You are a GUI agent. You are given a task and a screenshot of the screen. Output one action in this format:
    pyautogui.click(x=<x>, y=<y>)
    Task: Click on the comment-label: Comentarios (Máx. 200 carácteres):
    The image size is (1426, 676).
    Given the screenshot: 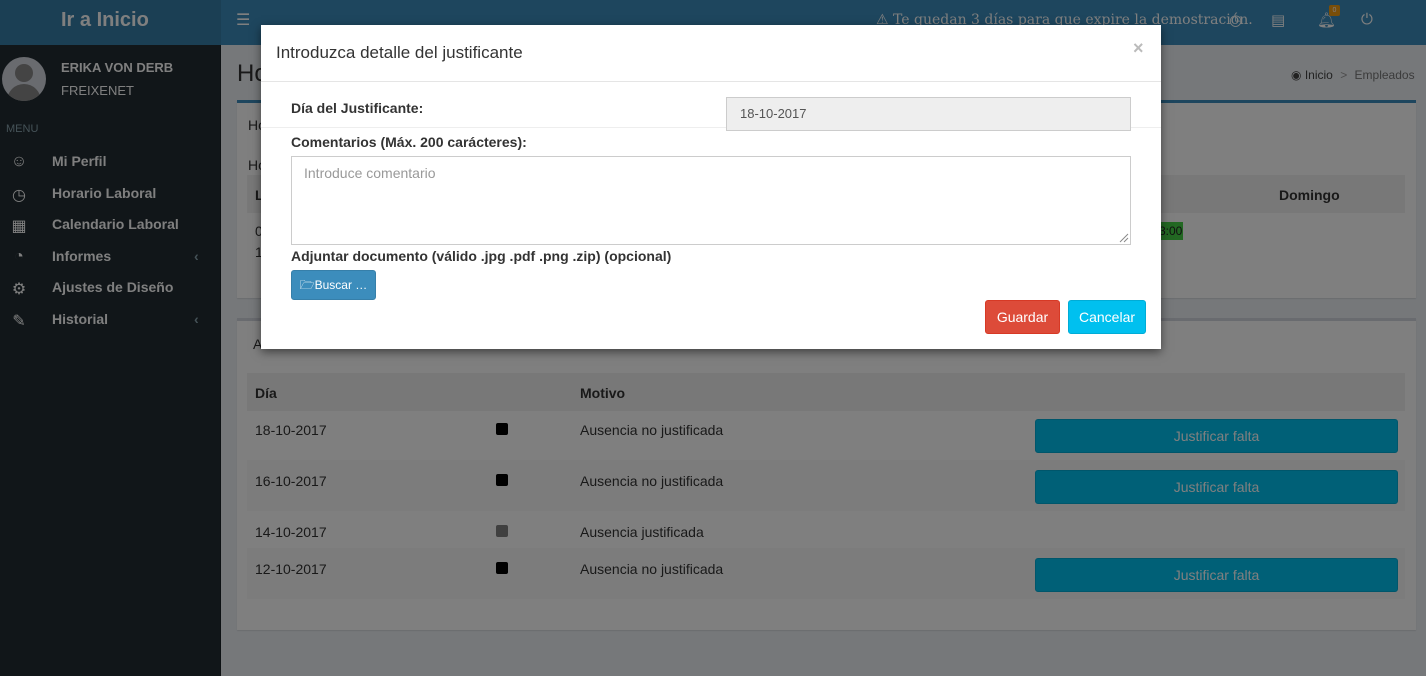 What is the action you would take?
    pyautogui.click(x=409, y=142)
    